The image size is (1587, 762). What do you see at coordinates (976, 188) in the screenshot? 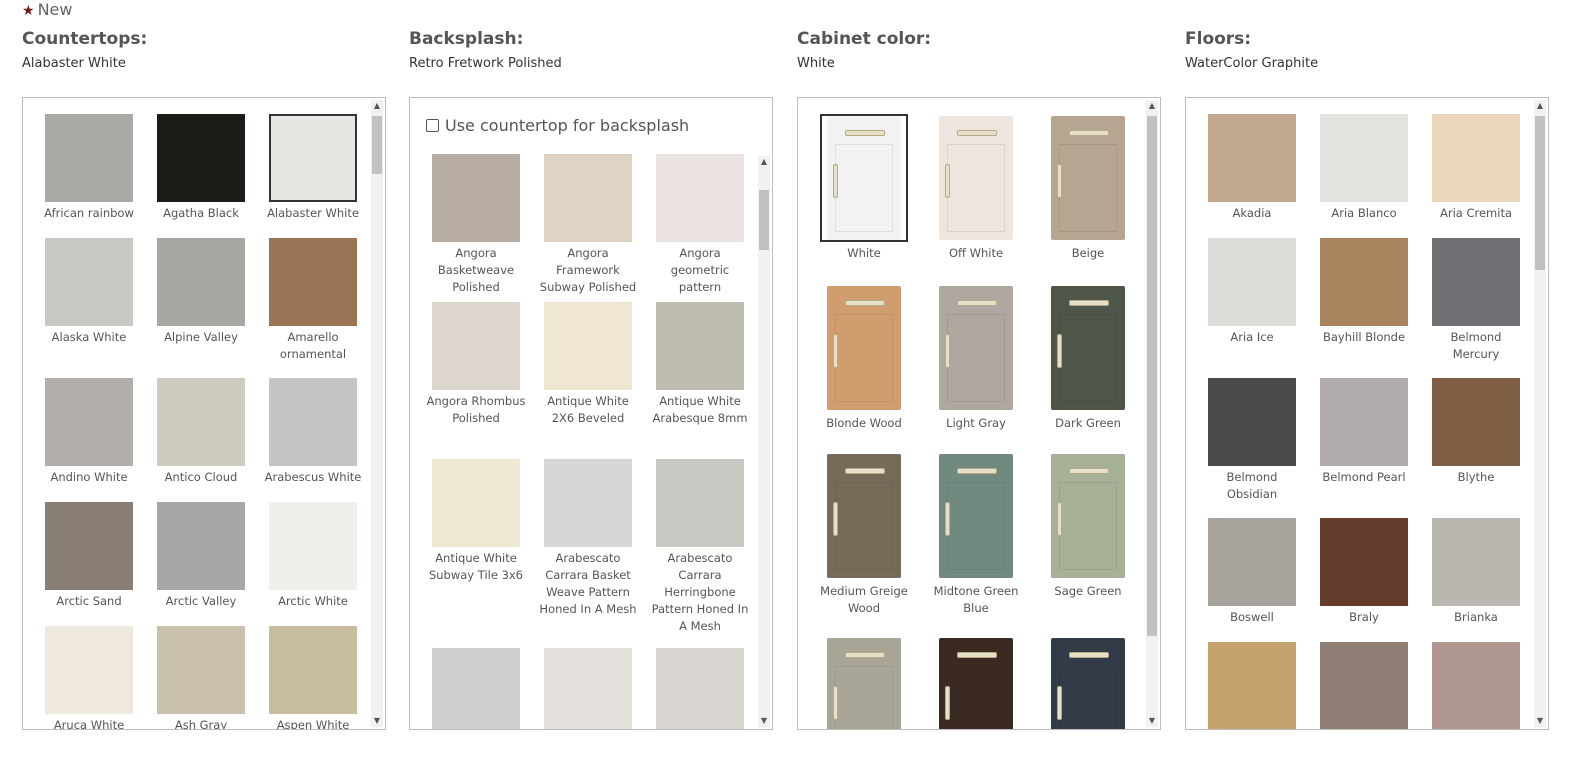
I see `cabinet-option: Off White` at bounding box center [976, 188].